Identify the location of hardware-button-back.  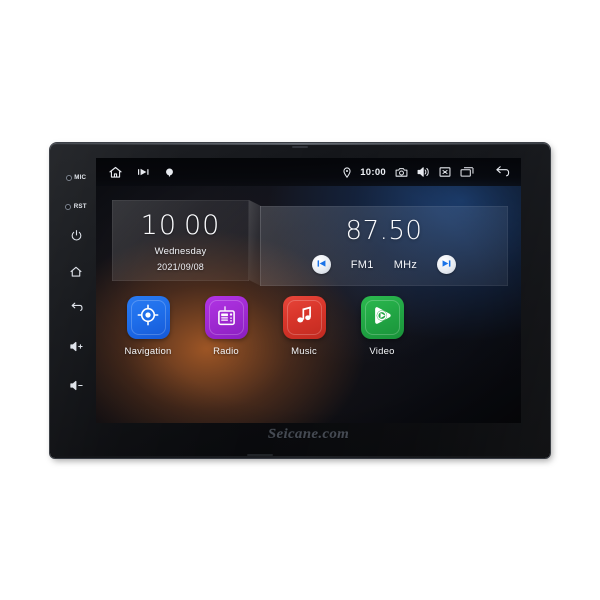
(76, 307).